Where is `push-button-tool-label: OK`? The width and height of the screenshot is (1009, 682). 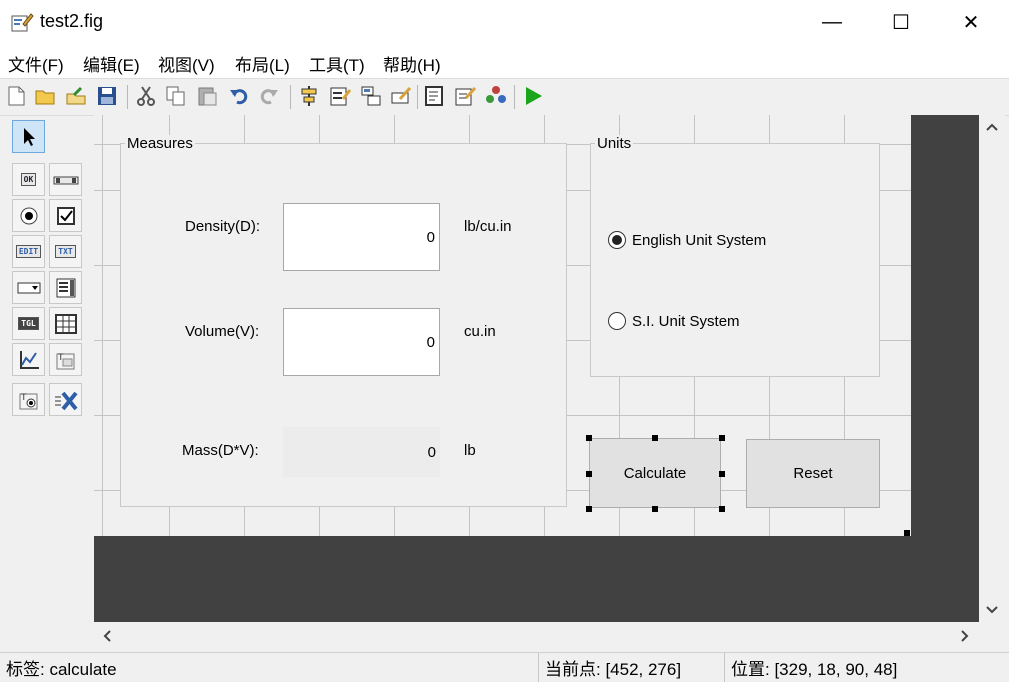
push-button-tool-label: OK is located at coordinates (28, 179).